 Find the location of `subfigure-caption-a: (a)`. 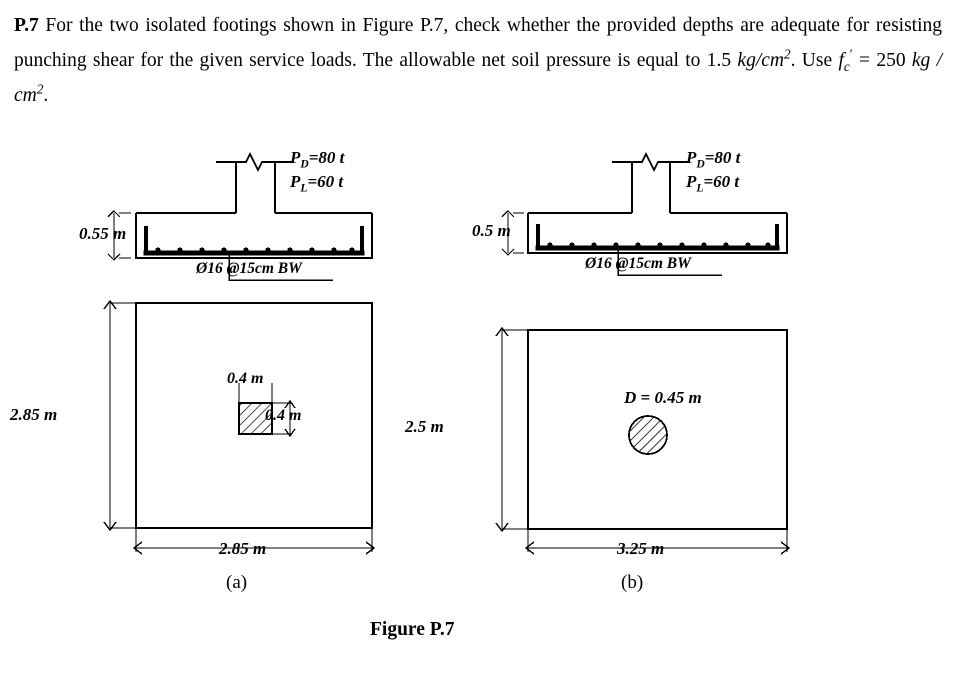

subfigure-caption-a: (a) is located at coordinates (237, 582).